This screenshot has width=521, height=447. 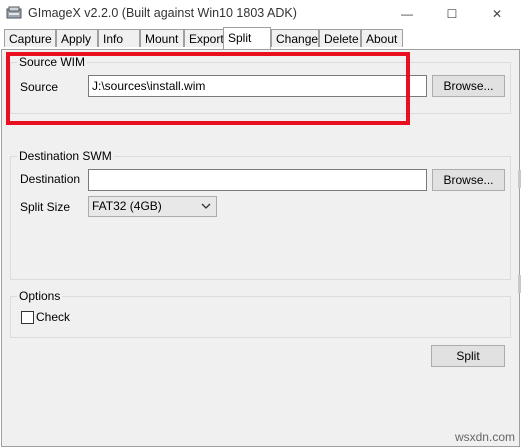 I want to click on options-group: Options Check, so click(x=260, y=313).